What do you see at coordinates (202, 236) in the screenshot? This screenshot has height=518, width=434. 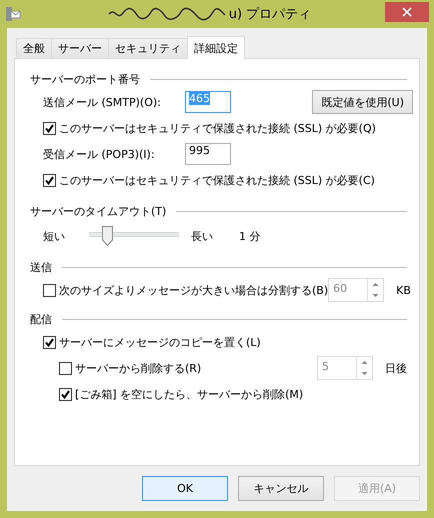 I see `max-label: 長い` at bounding box center [202, 236].